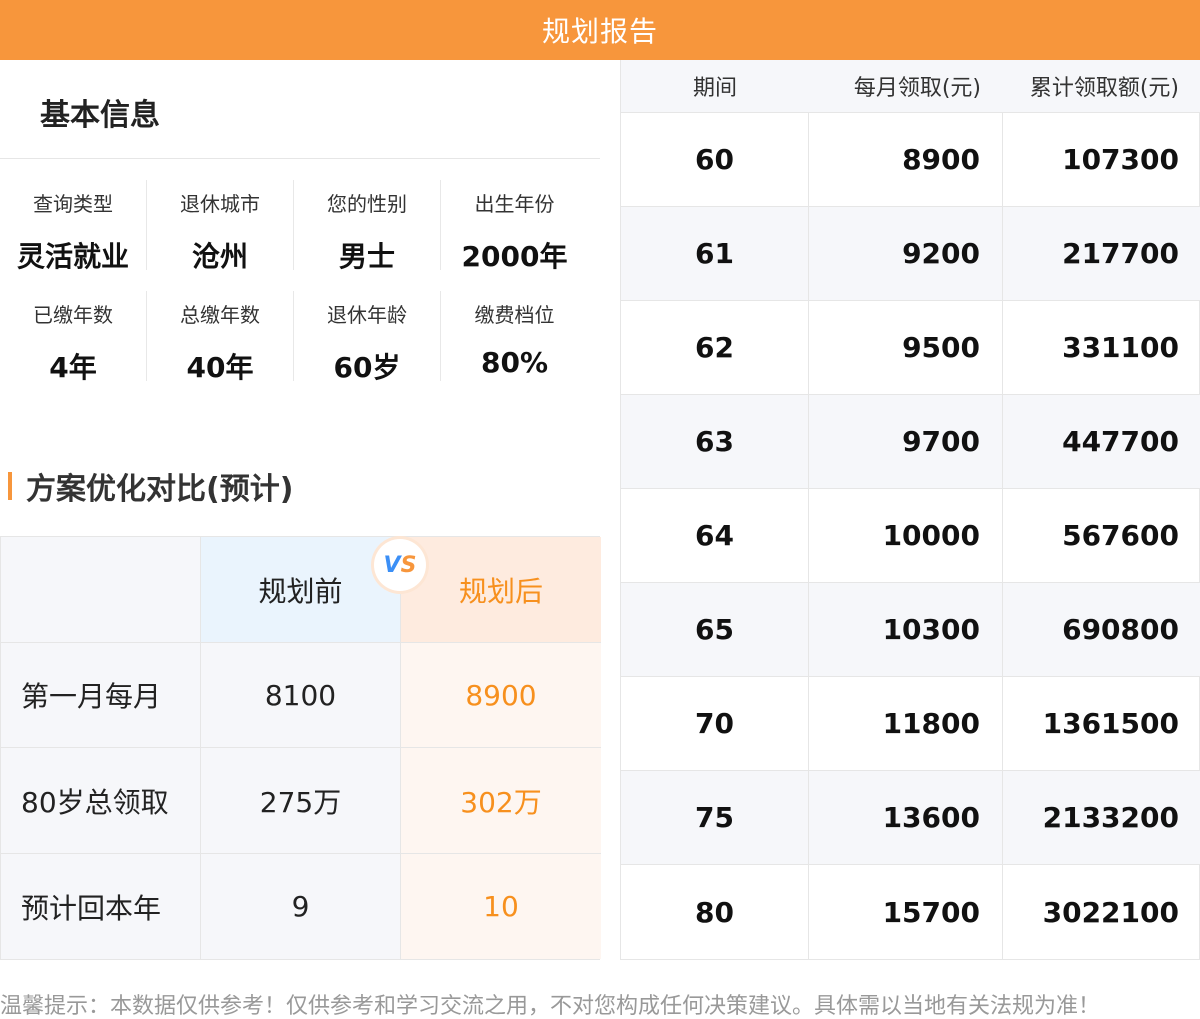 Image resolution: width=1200 pixels, height=1019 pixels. I want to click on info-value: 沧州, so click(219, 256).